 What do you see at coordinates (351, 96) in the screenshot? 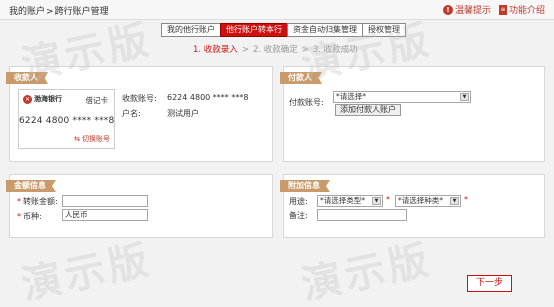
I see `payer-account-select-value: *请选择*` at bounding box center [351, 96].